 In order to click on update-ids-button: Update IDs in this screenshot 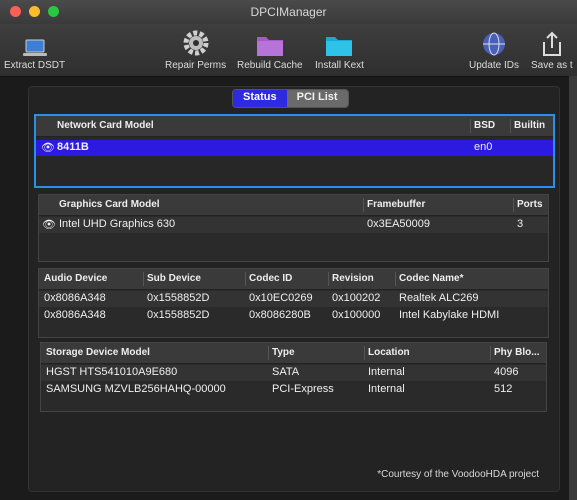, I will do `click(494, 49)`.